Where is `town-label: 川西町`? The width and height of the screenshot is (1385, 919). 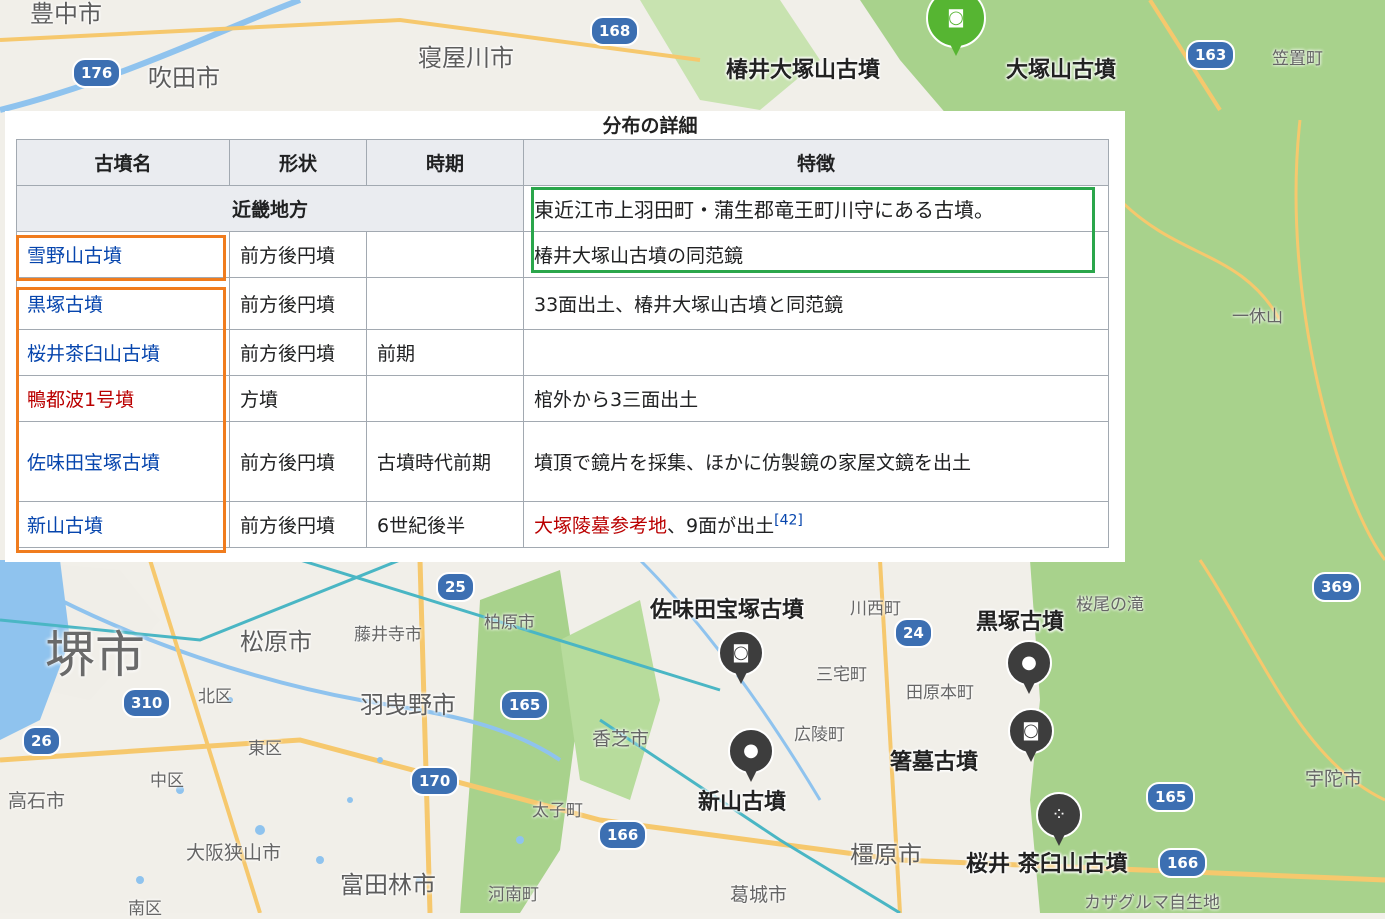 town-label: 川西町 is located at coordinates (875, 609).